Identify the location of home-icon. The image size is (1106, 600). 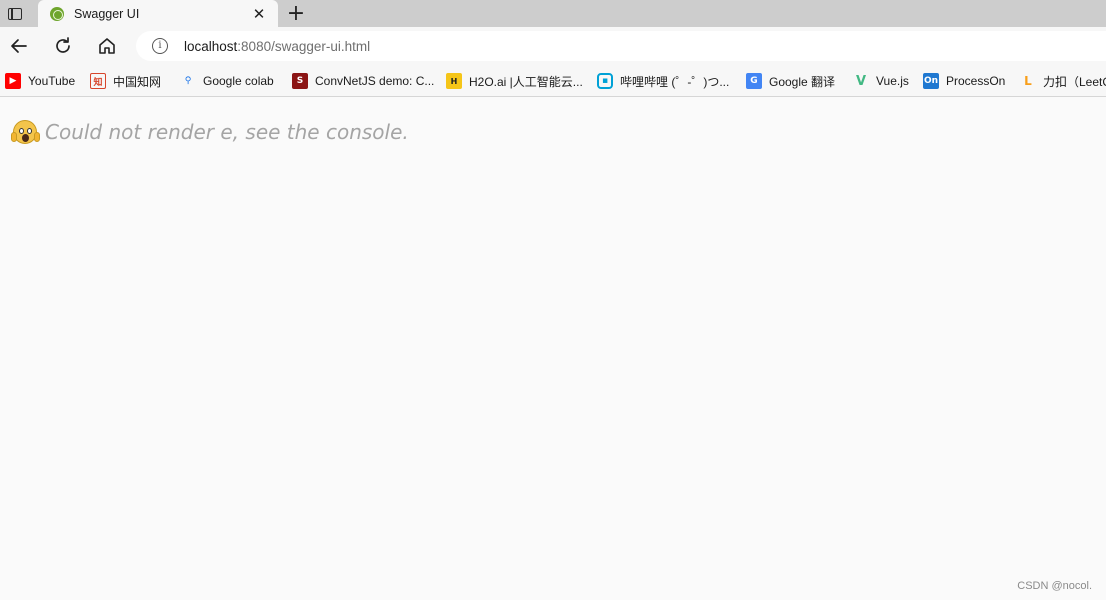
(107, 46).